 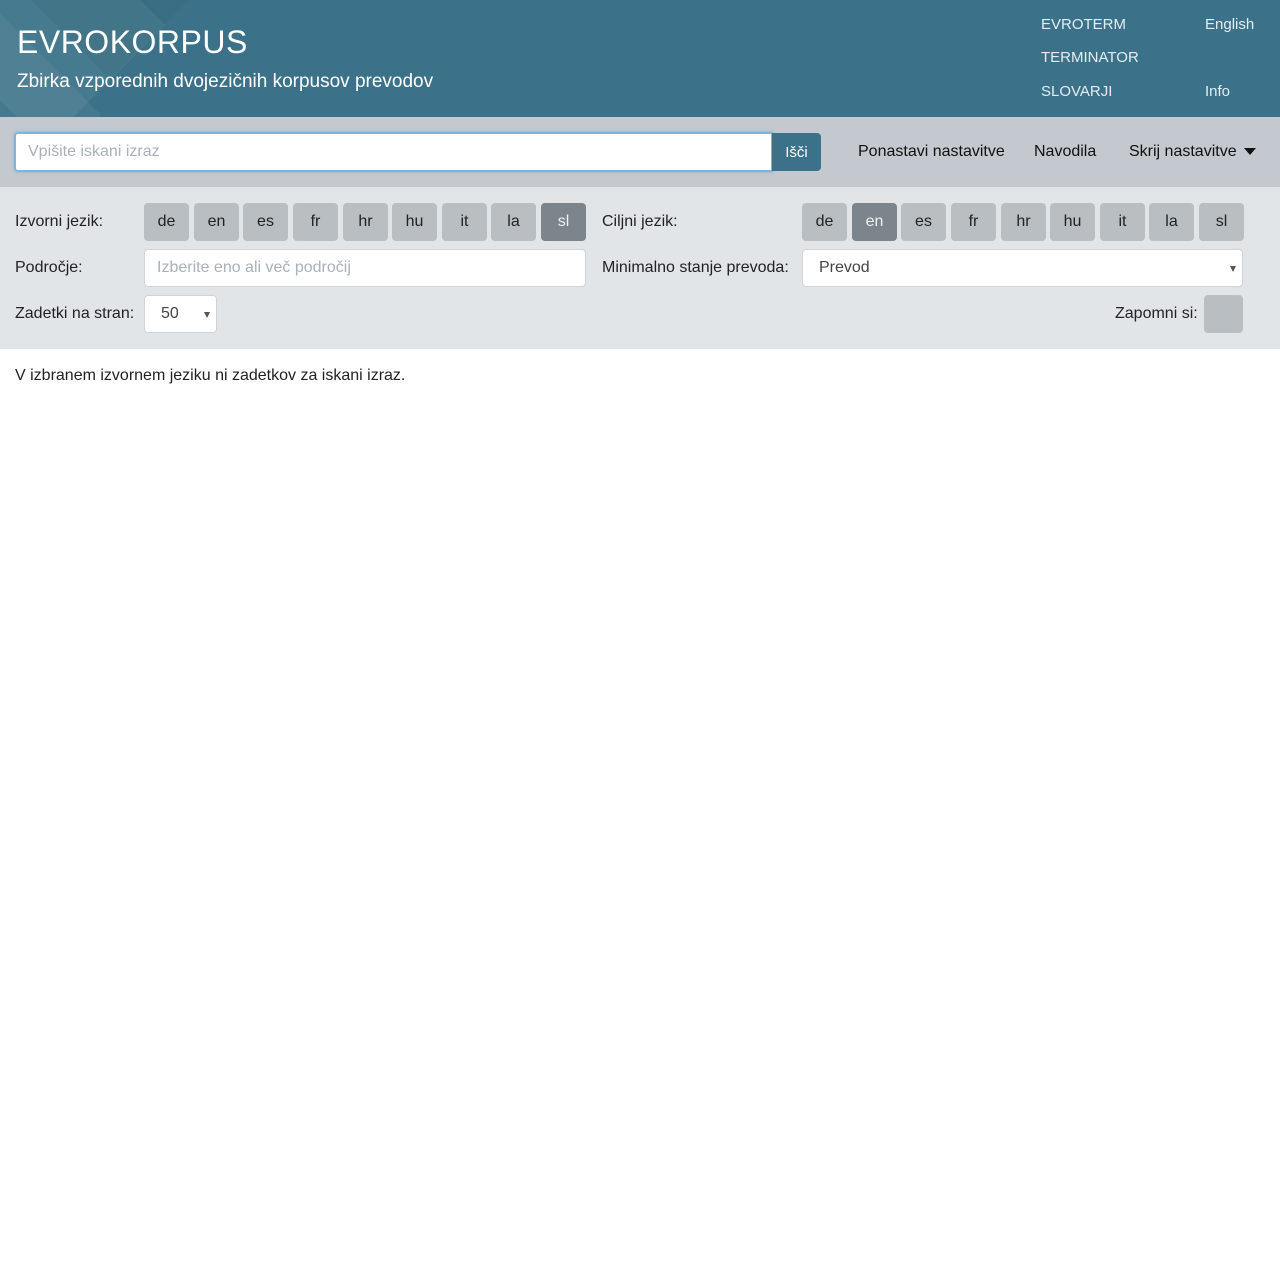 I want to click on target-lang-en-button: en, so click(x=874, y=222).